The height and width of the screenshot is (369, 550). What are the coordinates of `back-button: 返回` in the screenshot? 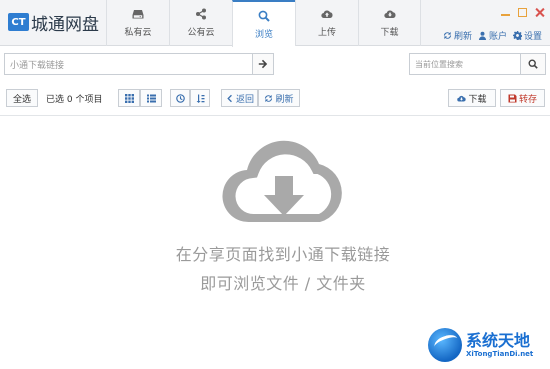 It's located at (239, 98).